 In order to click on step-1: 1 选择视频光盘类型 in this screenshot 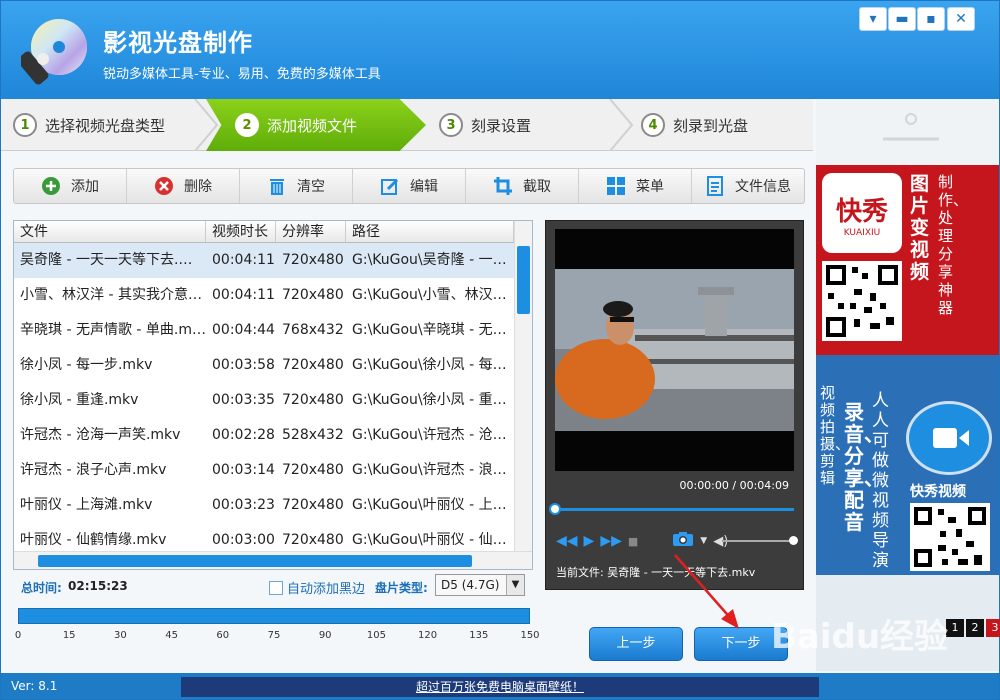, I will do `click(89, 125)`.